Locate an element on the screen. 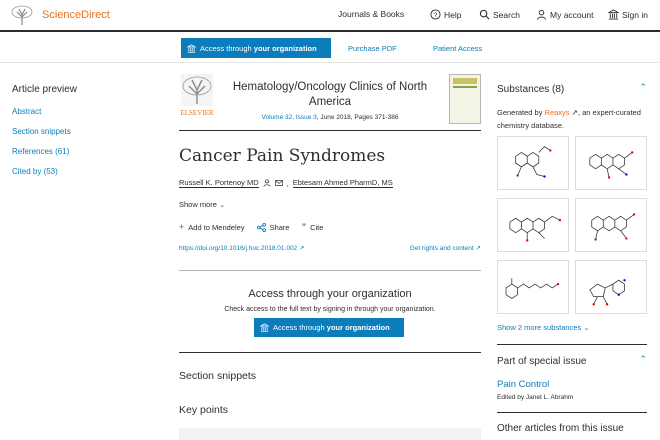  nav-section-snippets: Section snippets is located at coordinates (82, 131).